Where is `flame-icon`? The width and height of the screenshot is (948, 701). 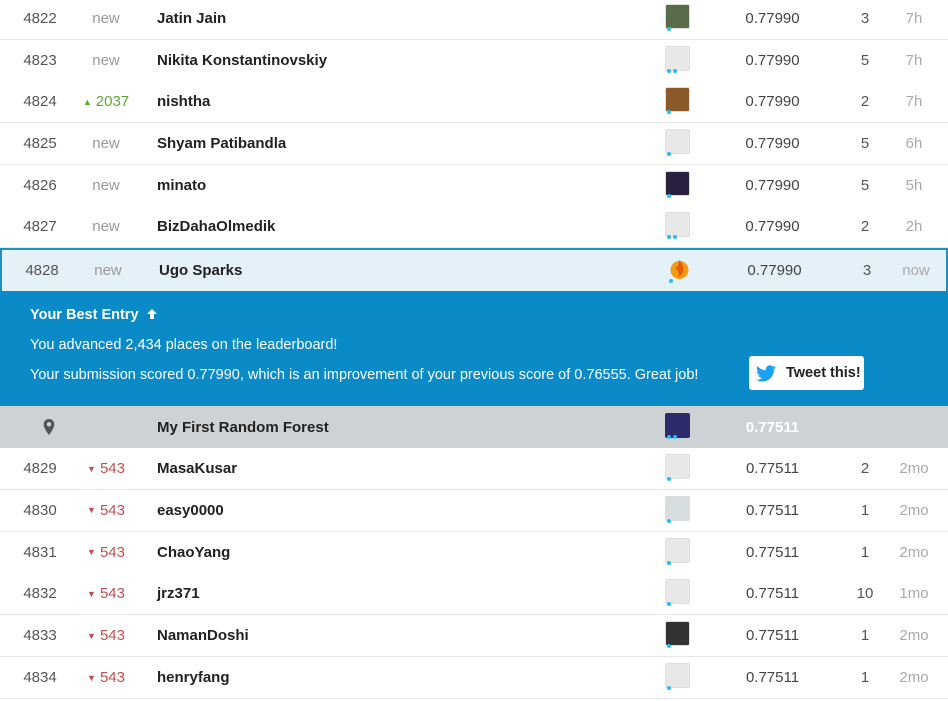
flame-icon is located at coordinates (679, 269).